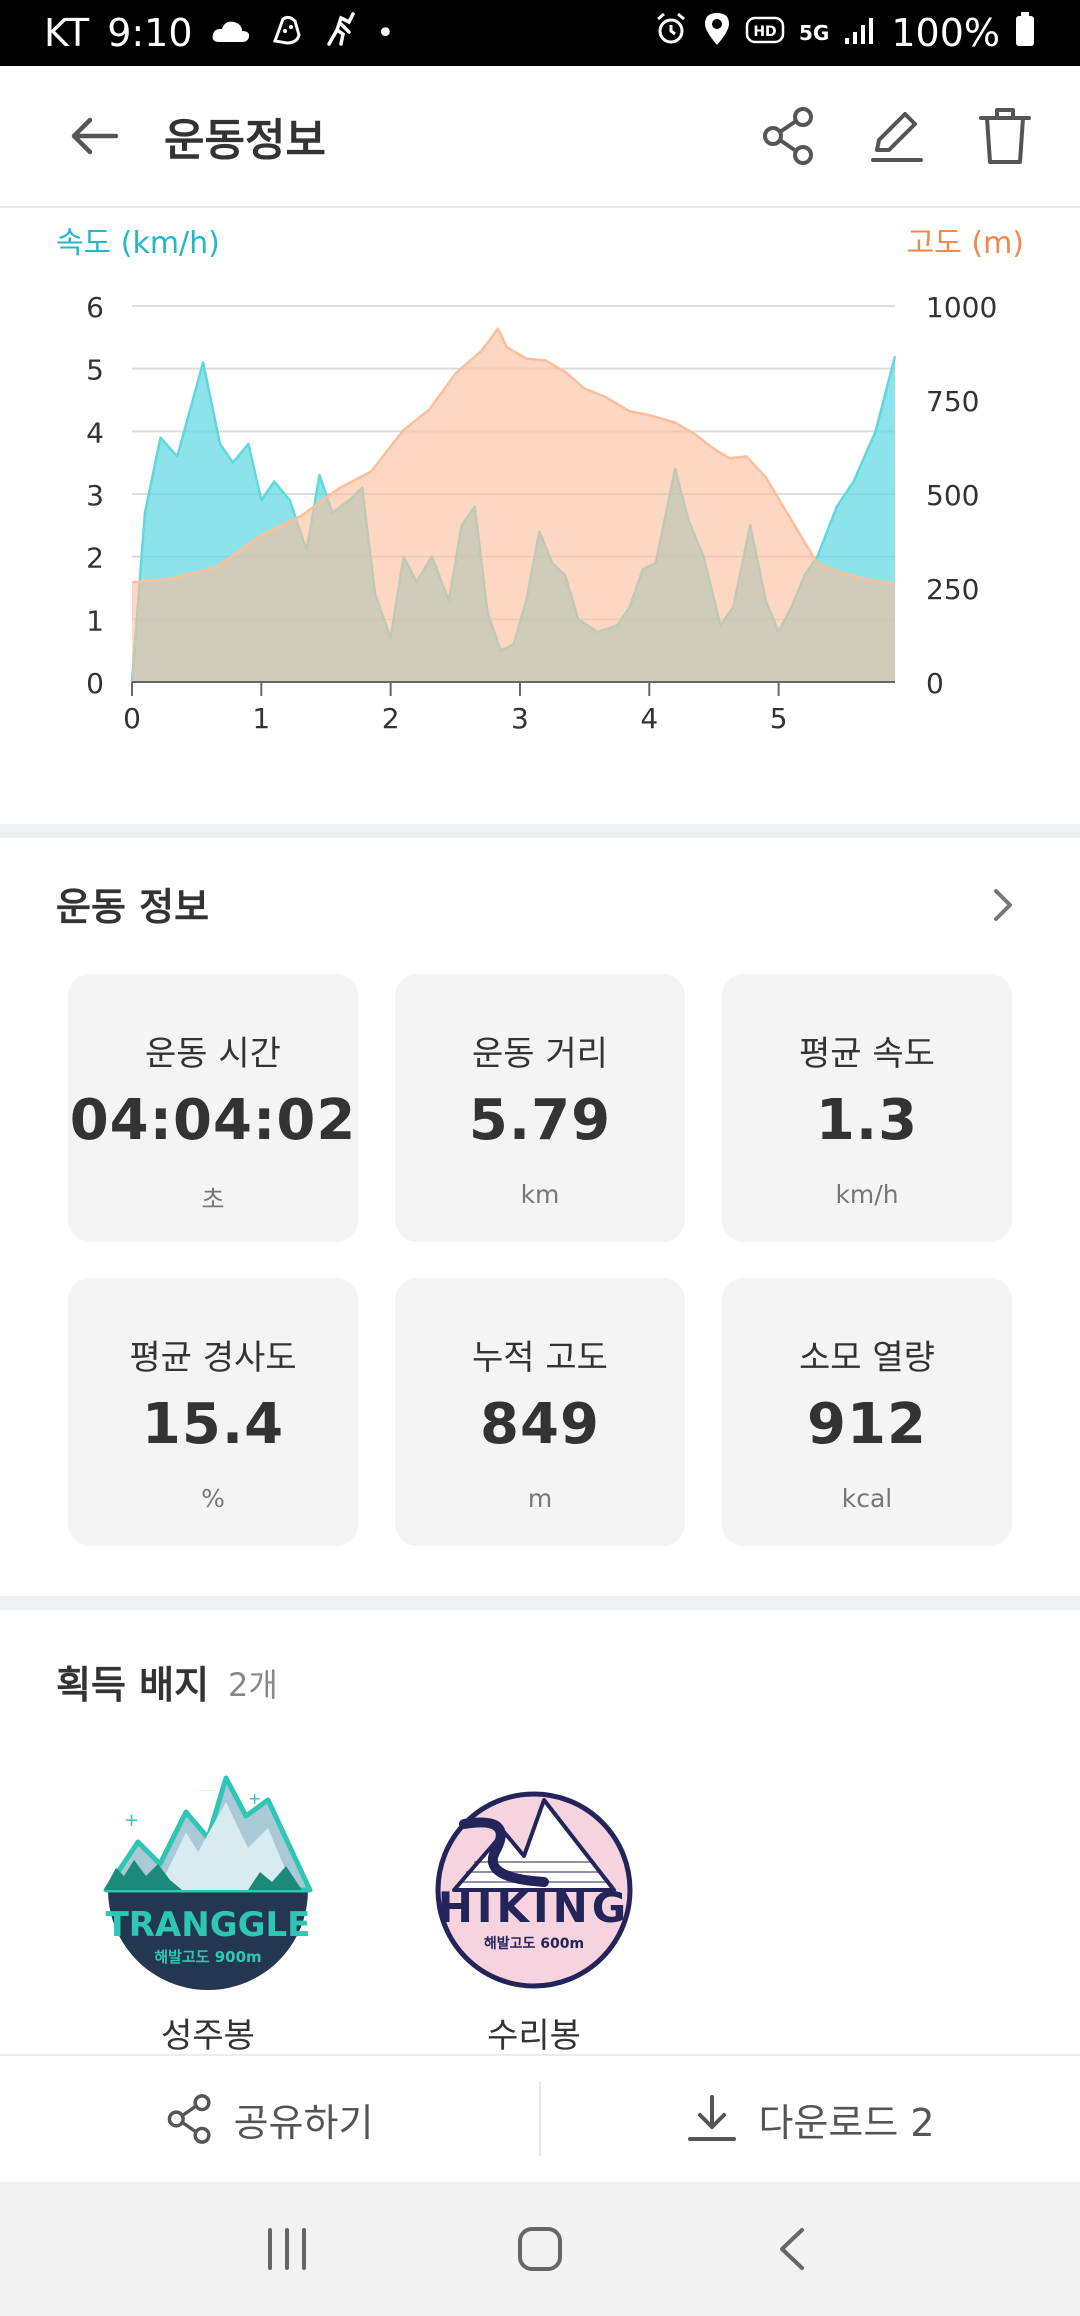  Describe the element at coordinates (540, 137) in the screenshot. I see `app-bar: 운동정보` at that location.